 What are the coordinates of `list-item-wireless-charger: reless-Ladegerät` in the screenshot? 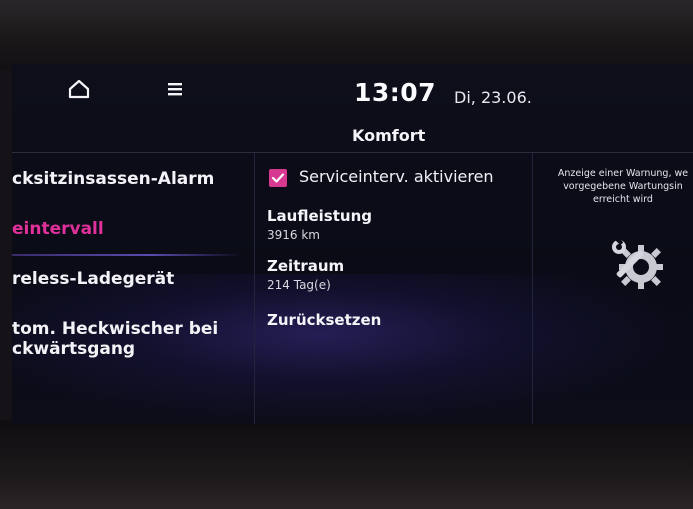 It's located at (132, 279).